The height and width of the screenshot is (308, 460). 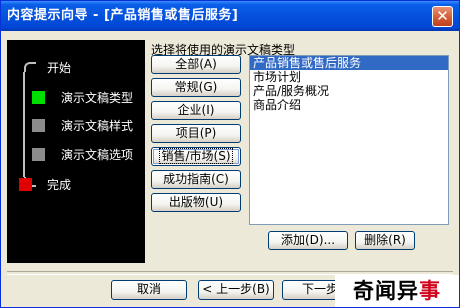 I want to click on watermark: 奇闻异事, so click(x=397, y=291).